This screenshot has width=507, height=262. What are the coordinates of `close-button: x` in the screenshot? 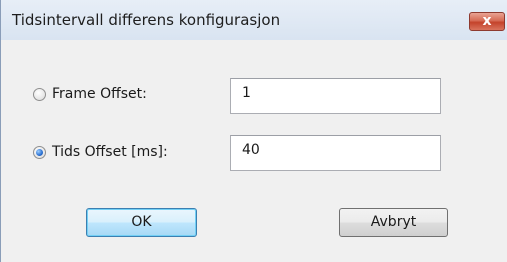 It's located at (487, 21).